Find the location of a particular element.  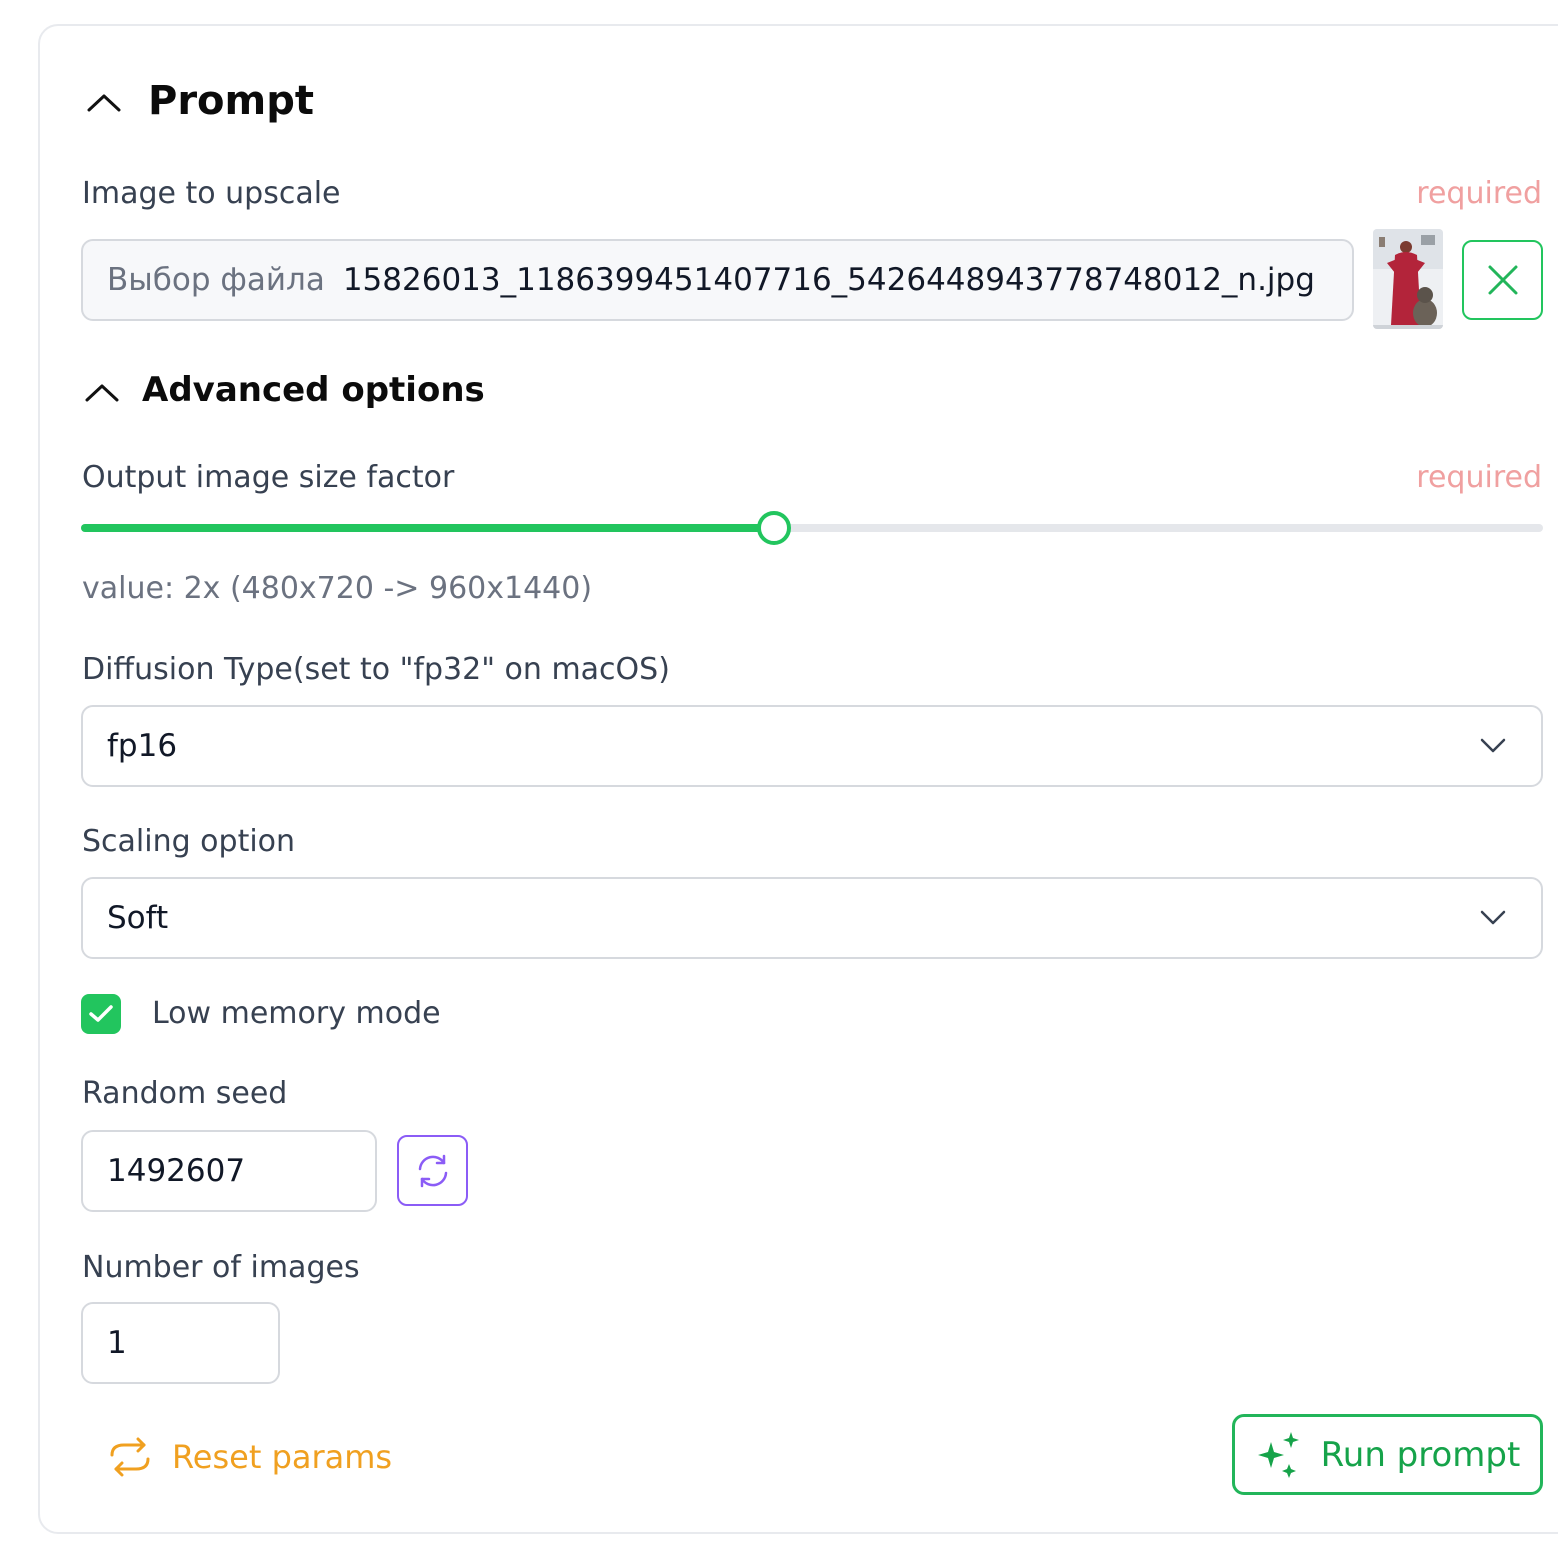

clear-image-button is located at coordinates (1502, 280).